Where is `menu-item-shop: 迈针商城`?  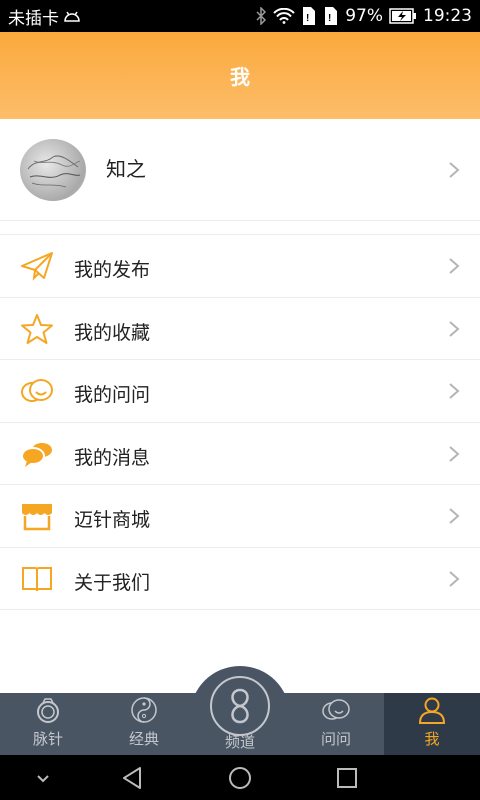
menu-item-shop: 迈针商城 is located at coordinates (240, 516).